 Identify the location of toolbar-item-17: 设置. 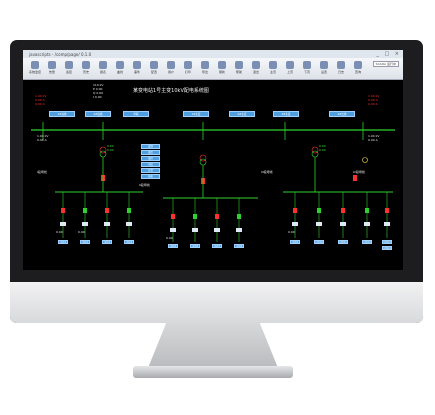
(324, 66).